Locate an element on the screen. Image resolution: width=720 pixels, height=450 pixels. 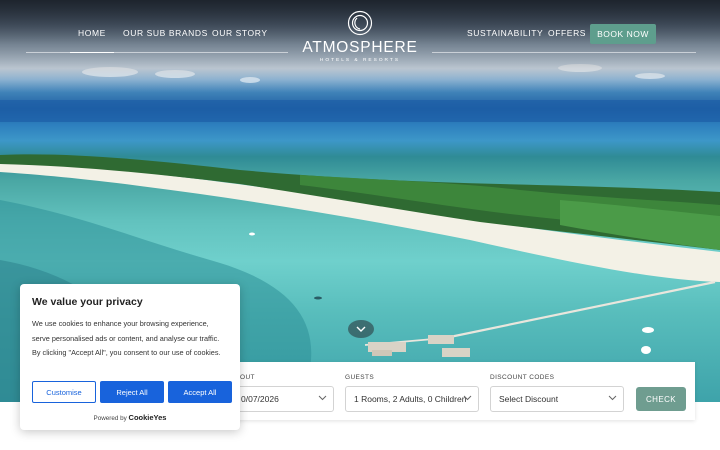
nav-our-sub-brands: OUR SUB BRANDS is located at coordinates (165, 33).